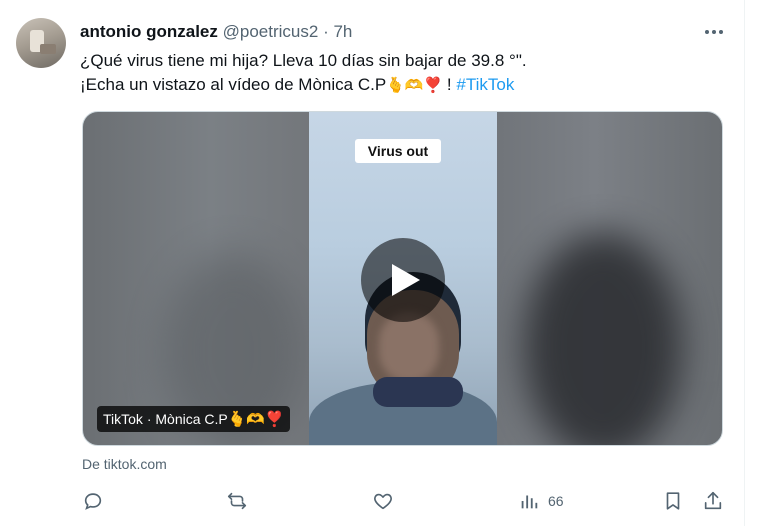 This screenshot has height=526, width=760. I want to click on share-button, so click(713, 501).